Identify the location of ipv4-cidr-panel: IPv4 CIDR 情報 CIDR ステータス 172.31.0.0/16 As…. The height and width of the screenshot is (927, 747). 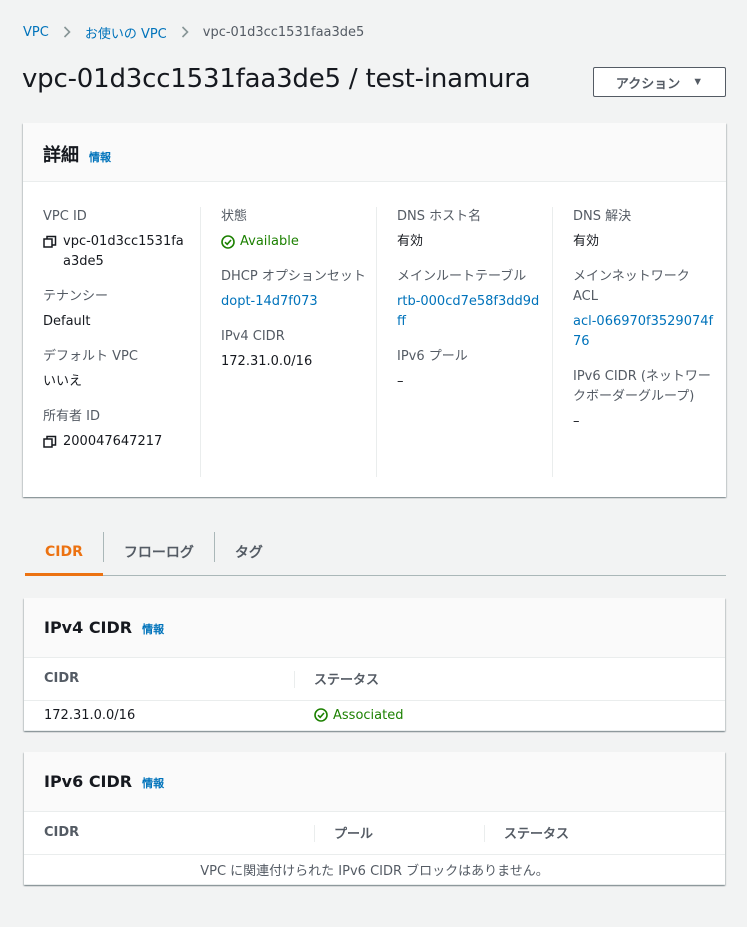
(374, 664).